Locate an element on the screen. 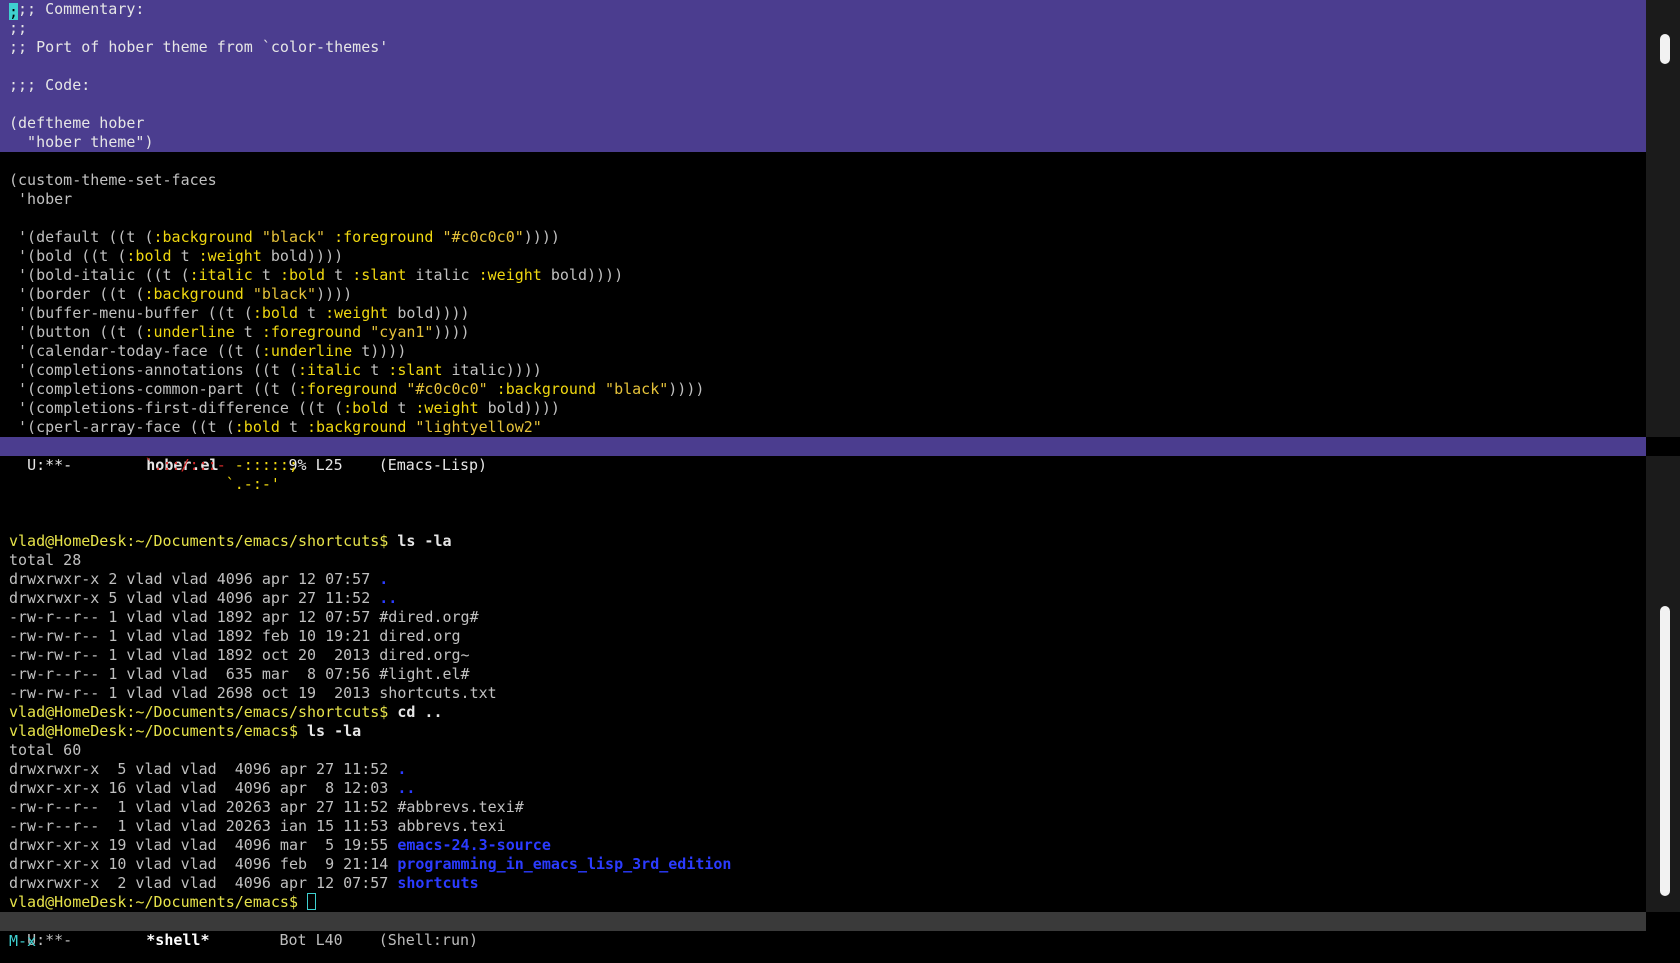 The width and height of the screenshot is (1680, 963). selected-code-line: (deftheme hober is located at coordinates (823, 123).